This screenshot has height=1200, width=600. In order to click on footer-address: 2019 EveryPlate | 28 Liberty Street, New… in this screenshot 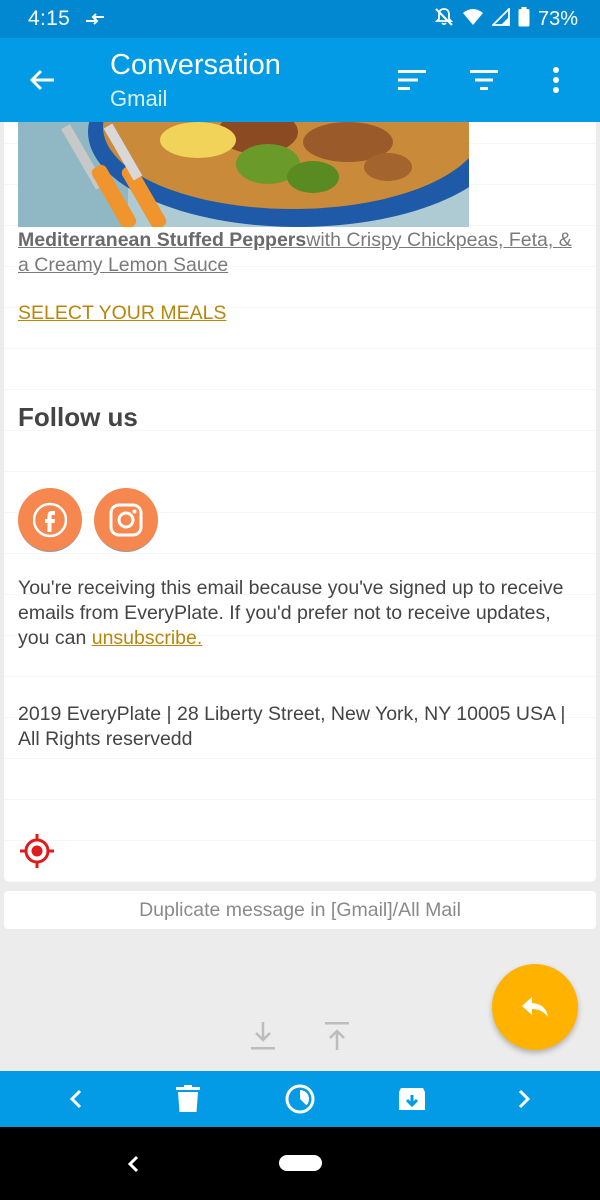, I will do `click(292, 726)`.